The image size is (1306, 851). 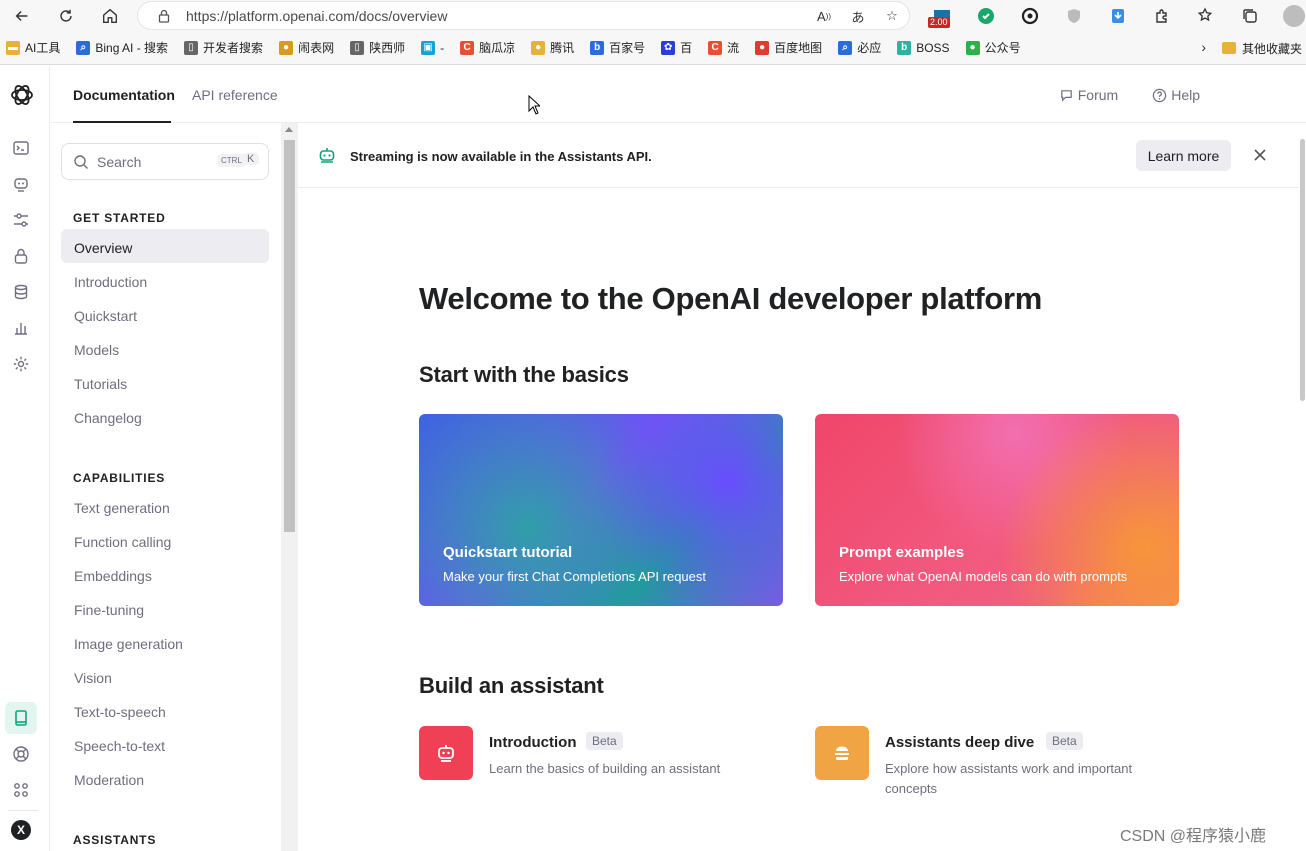 I want to click on assistant-deep-dive-tile, so click(x=842, y=753).